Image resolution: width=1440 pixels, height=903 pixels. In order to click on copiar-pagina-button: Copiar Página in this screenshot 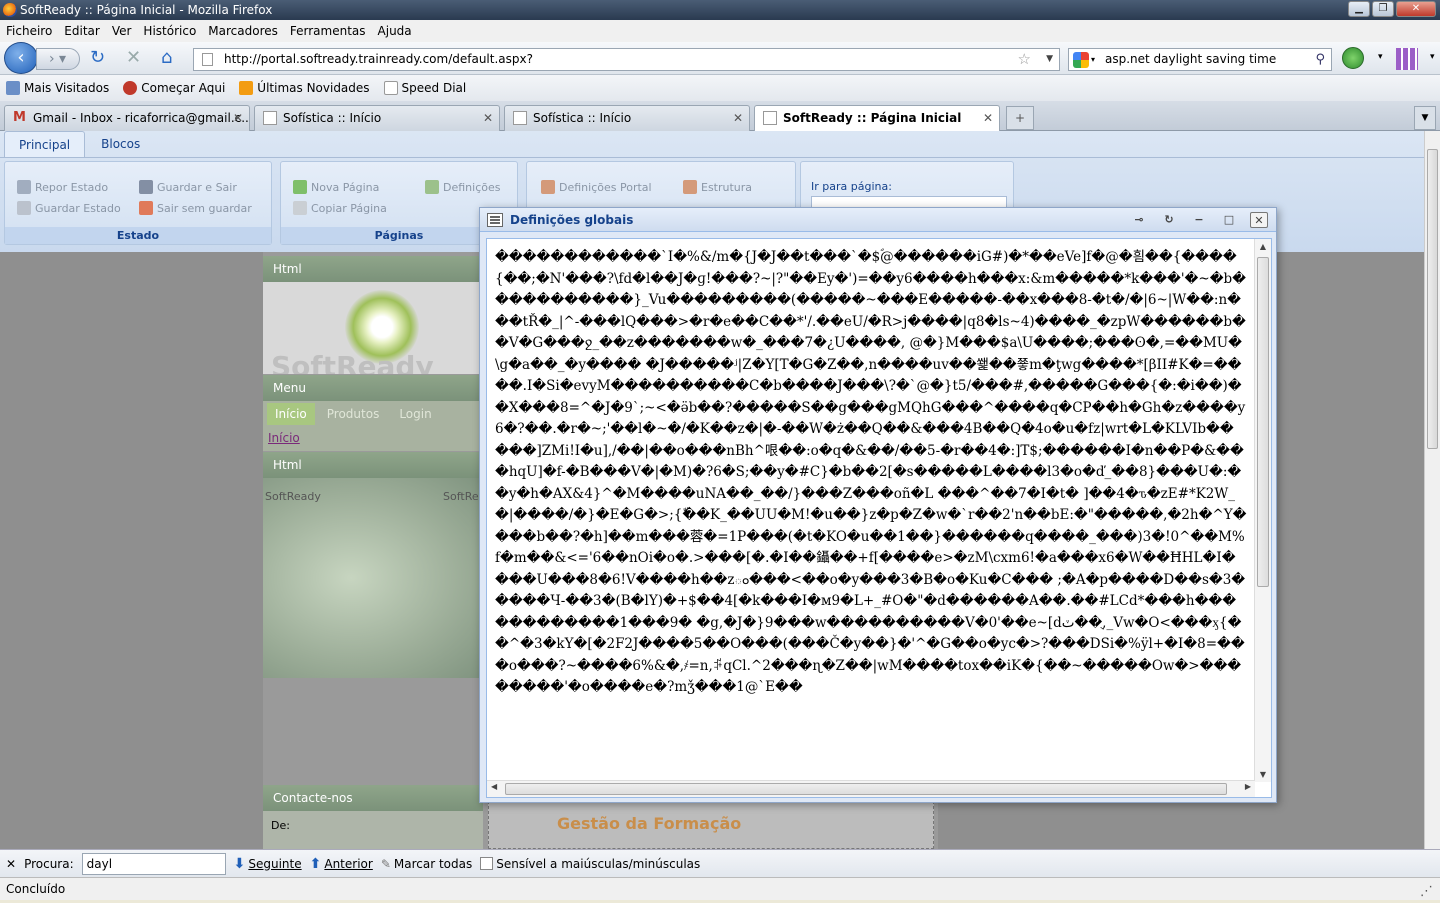, I will do `click(340, 208)`.